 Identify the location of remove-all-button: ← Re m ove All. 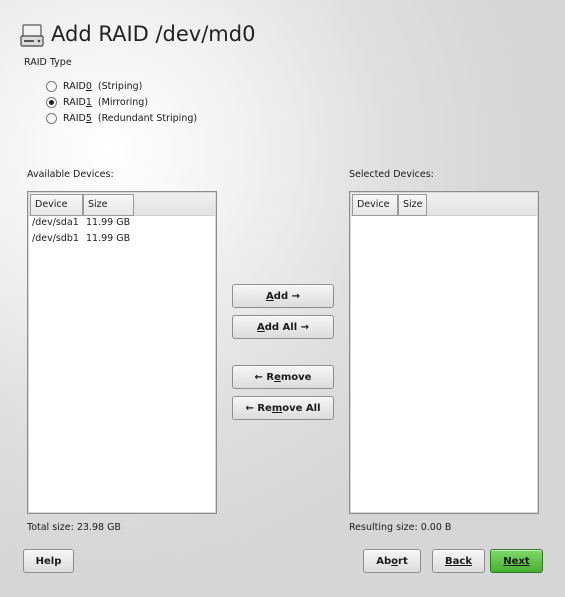
(283, 408).